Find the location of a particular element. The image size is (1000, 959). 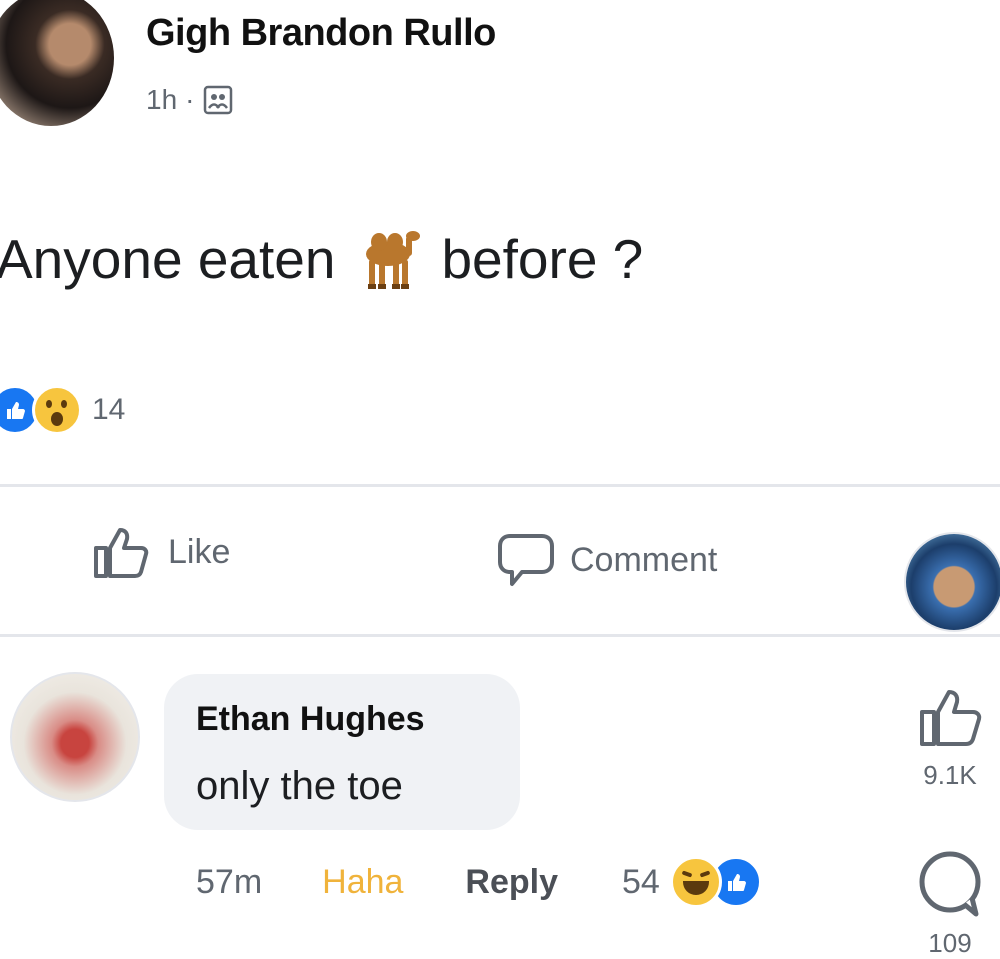

side-like-icon is located at coordinates (950, 716).